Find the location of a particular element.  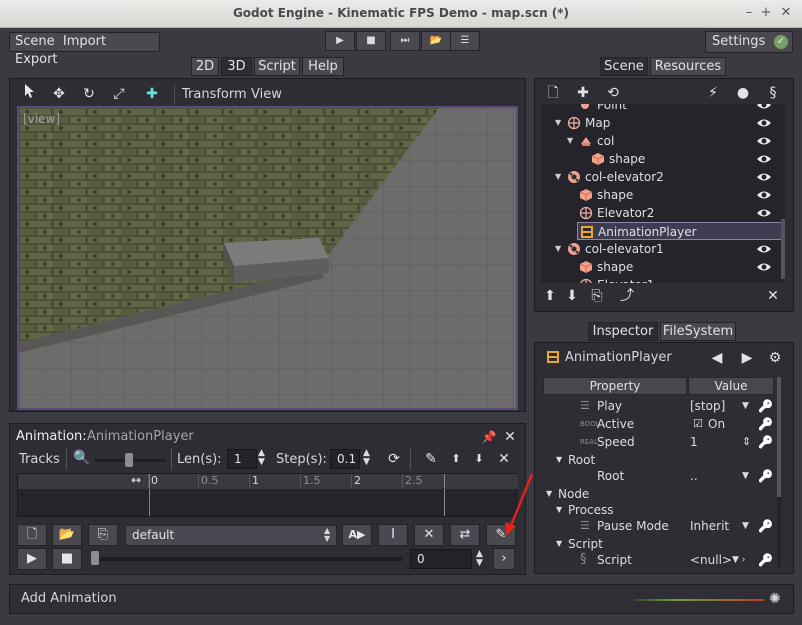

debug-menu-icon: ☰ is located at coordinates (465, 41).